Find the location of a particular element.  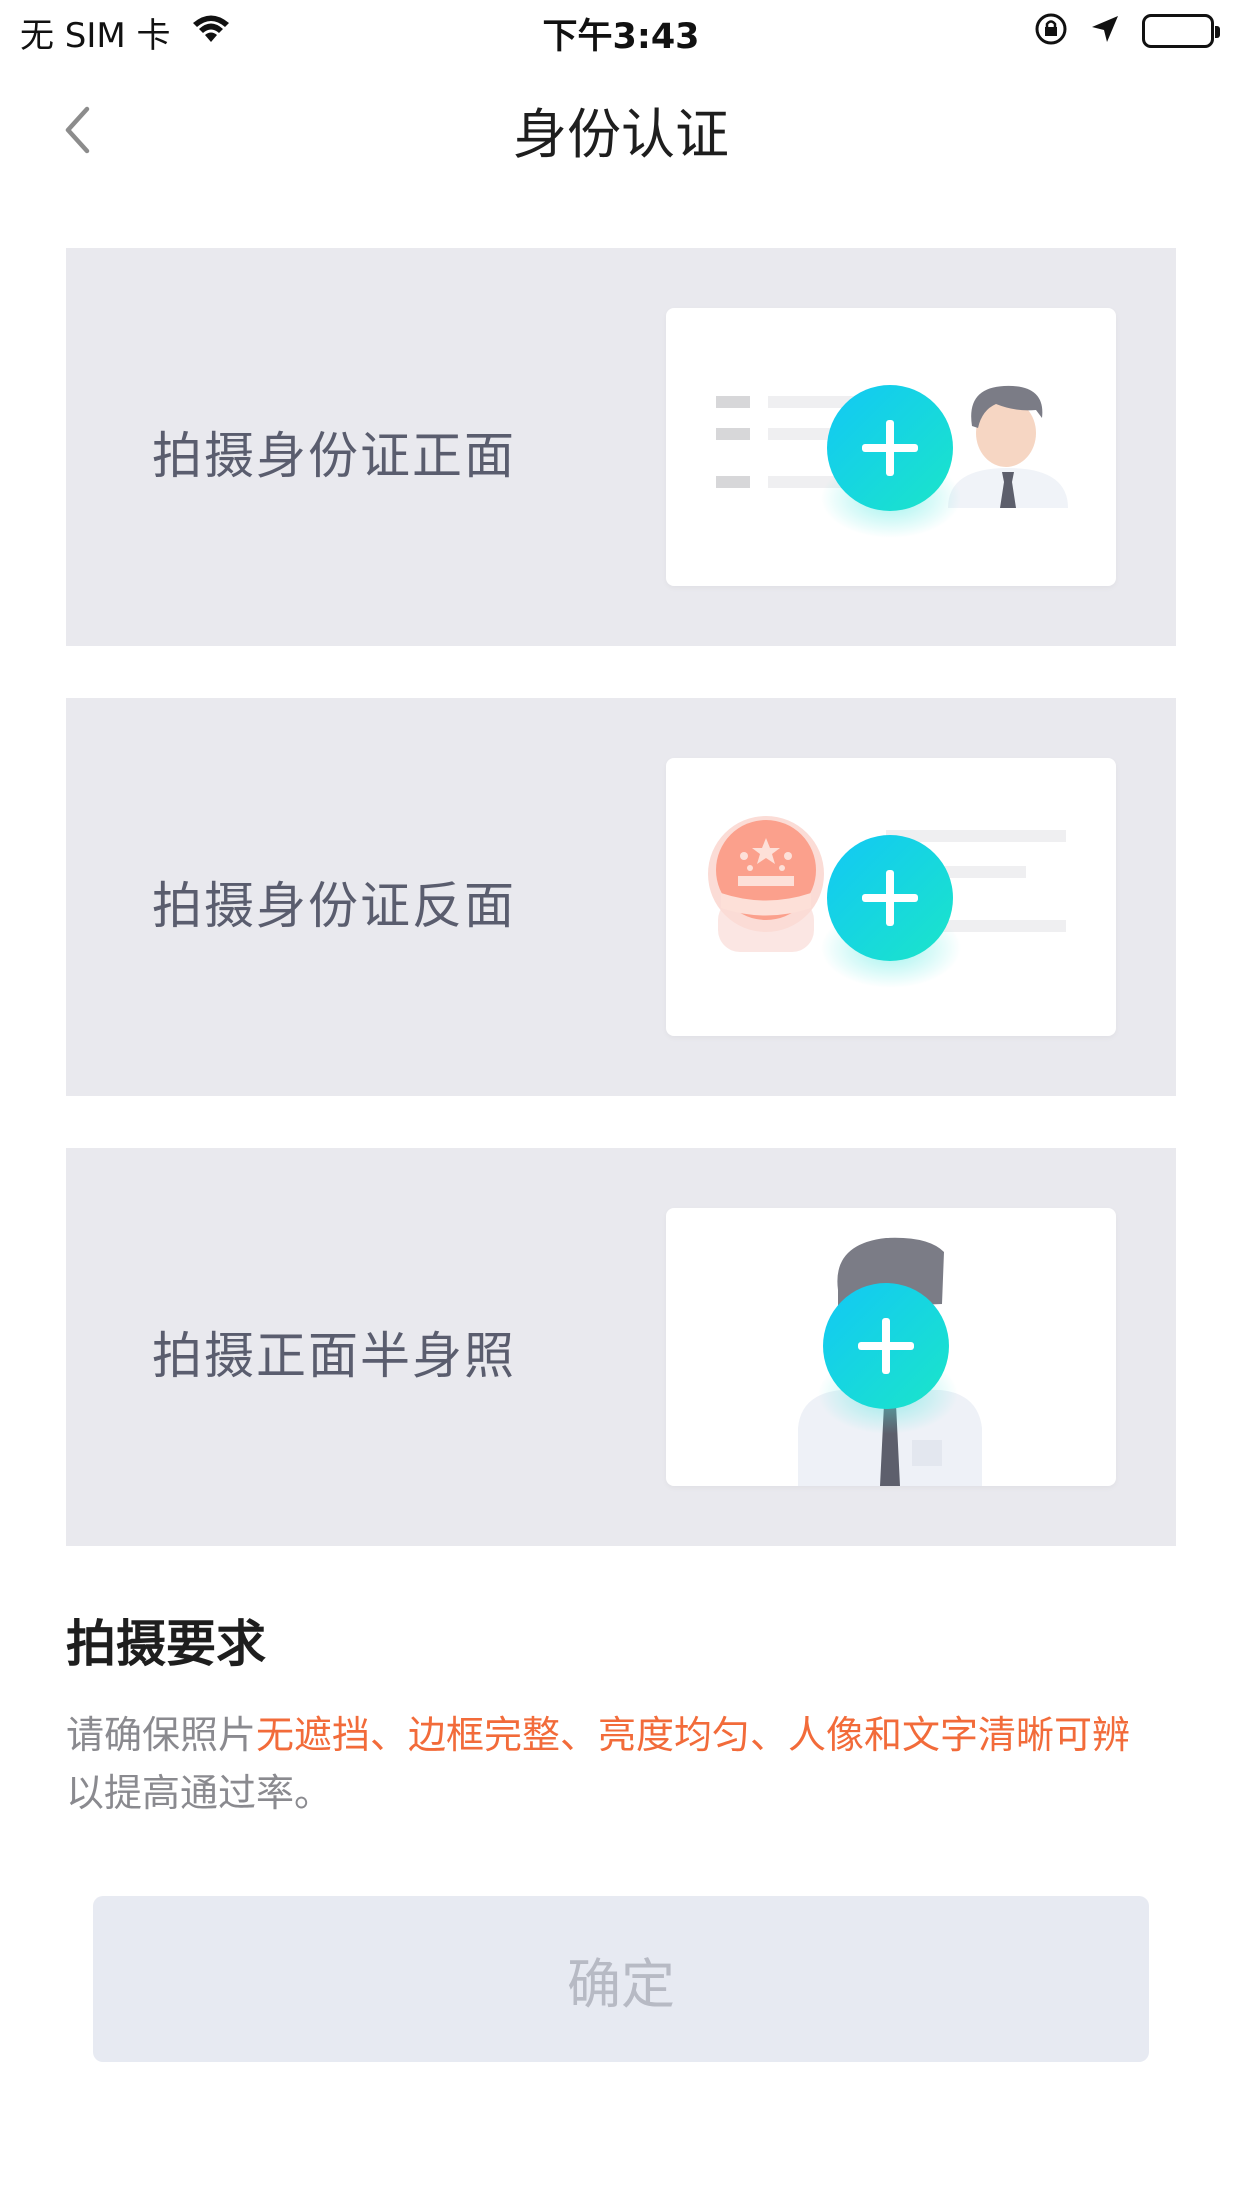

id-front-illustration is located at coordinates (891, 447).